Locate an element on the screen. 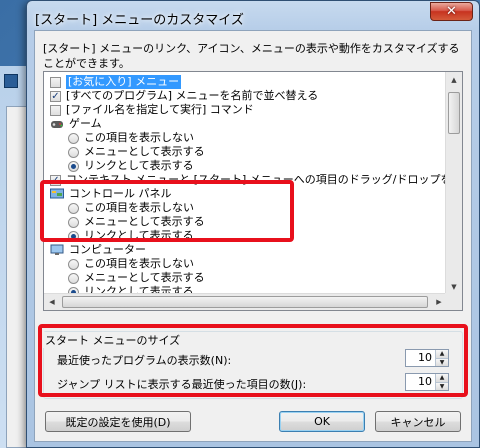 The image size is (480, 448). scroll-left-icon: ◀ is located at coordinates (52, 302).